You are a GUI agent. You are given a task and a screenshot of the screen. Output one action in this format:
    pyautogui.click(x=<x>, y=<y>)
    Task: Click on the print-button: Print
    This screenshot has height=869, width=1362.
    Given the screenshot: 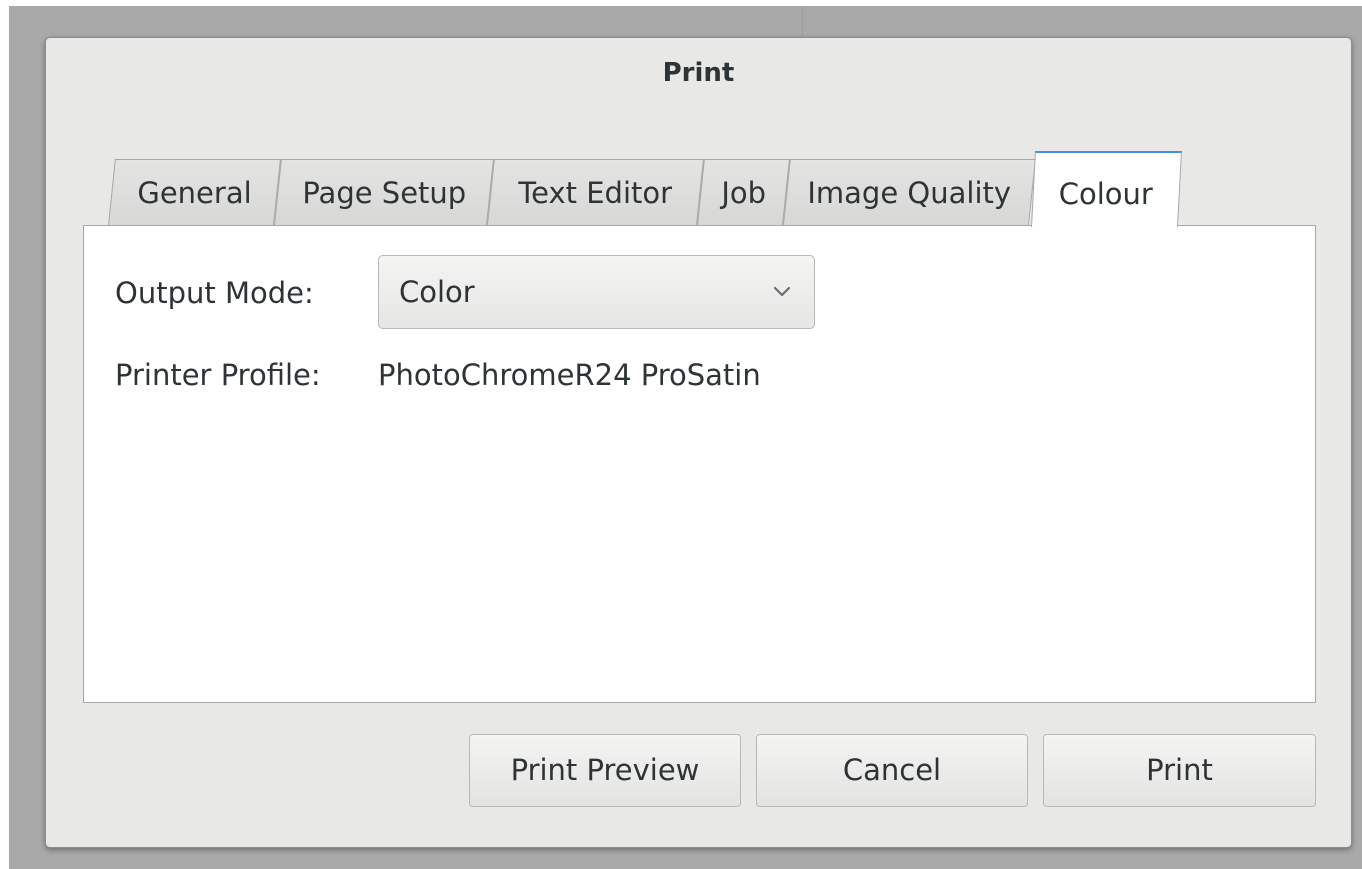 What is the action you would take?
    pyautogui.click(x=1179, y=770)
    